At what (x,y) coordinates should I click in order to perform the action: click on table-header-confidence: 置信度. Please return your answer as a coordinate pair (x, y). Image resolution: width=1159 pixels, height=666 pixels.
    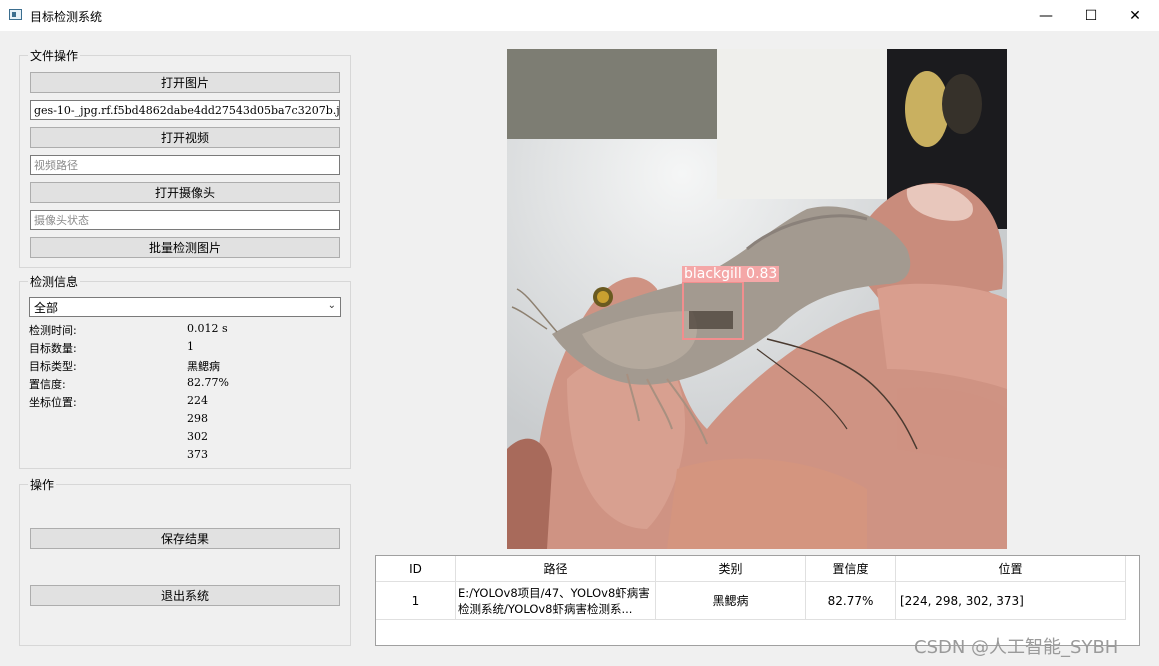
    Looking at the image, I should click on (851, 569).